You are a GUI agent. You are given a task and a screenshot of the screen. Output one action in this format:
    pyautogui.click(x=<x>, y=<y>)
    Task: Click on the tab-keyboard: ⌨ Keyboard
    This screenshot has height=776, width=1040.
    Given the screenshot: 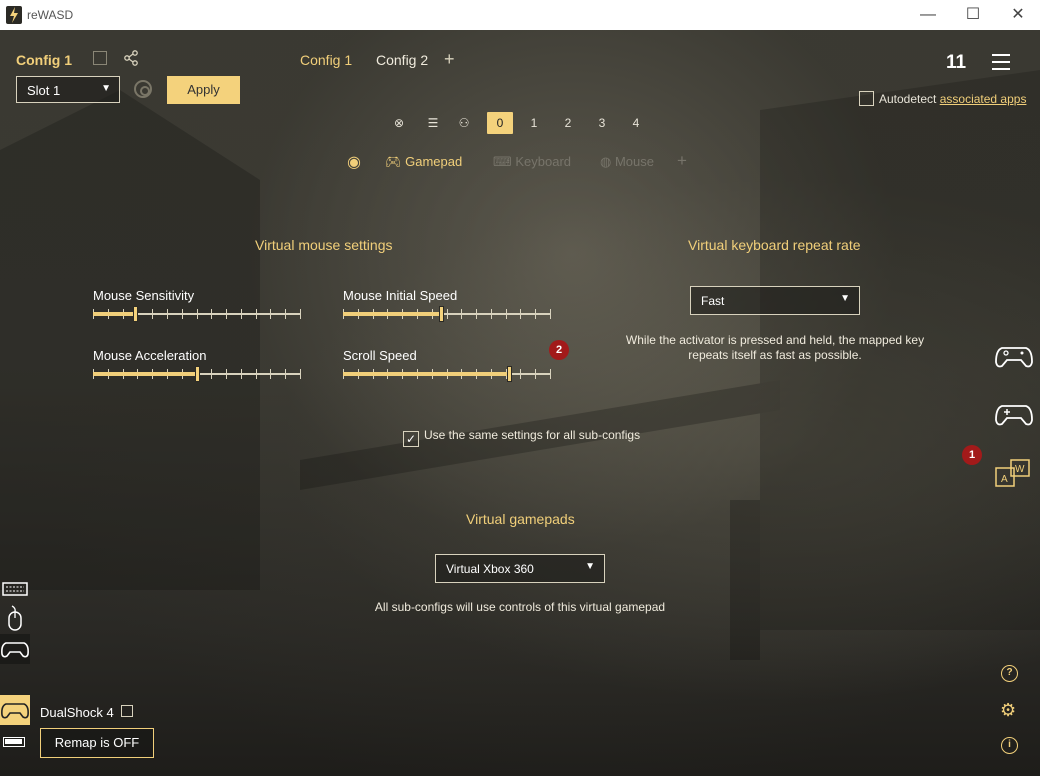 What is the action you would take?
    pyautogui.click(x=532, y=162)
    